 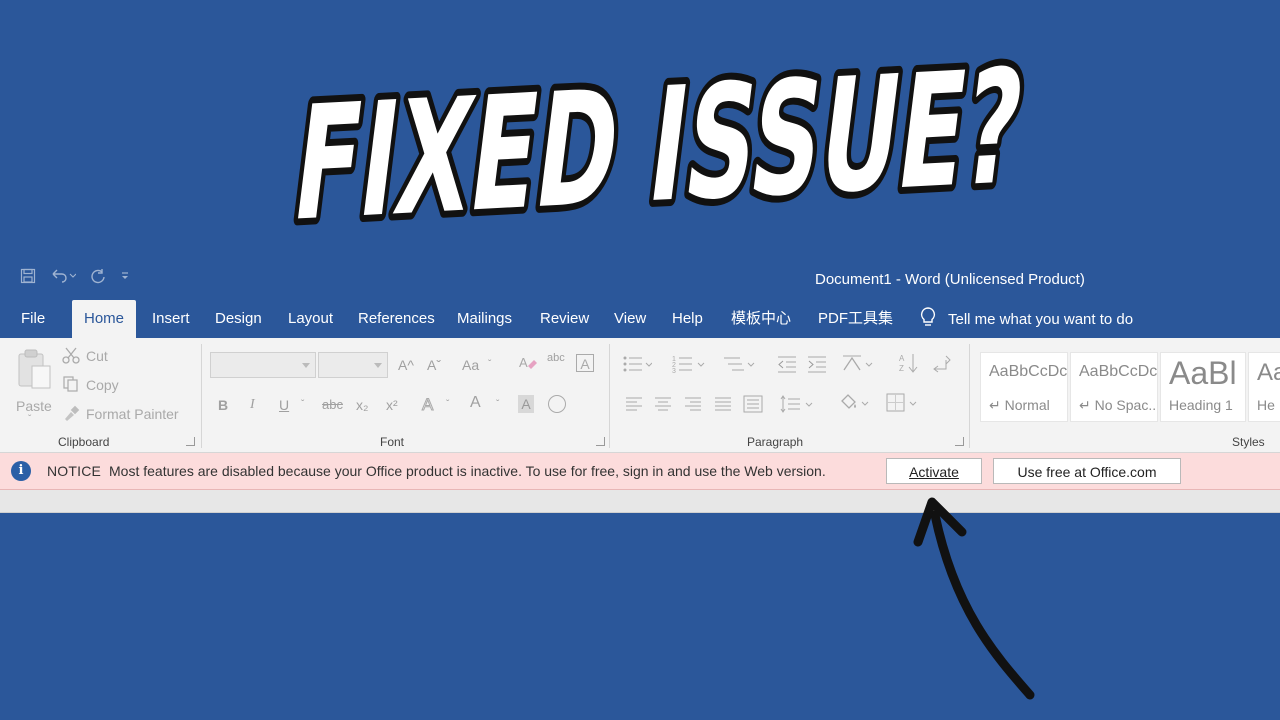 What do you see at coordinates (223, 405) in the screenshot?
I see `bold-button: B` at bounding box center [223, 405].